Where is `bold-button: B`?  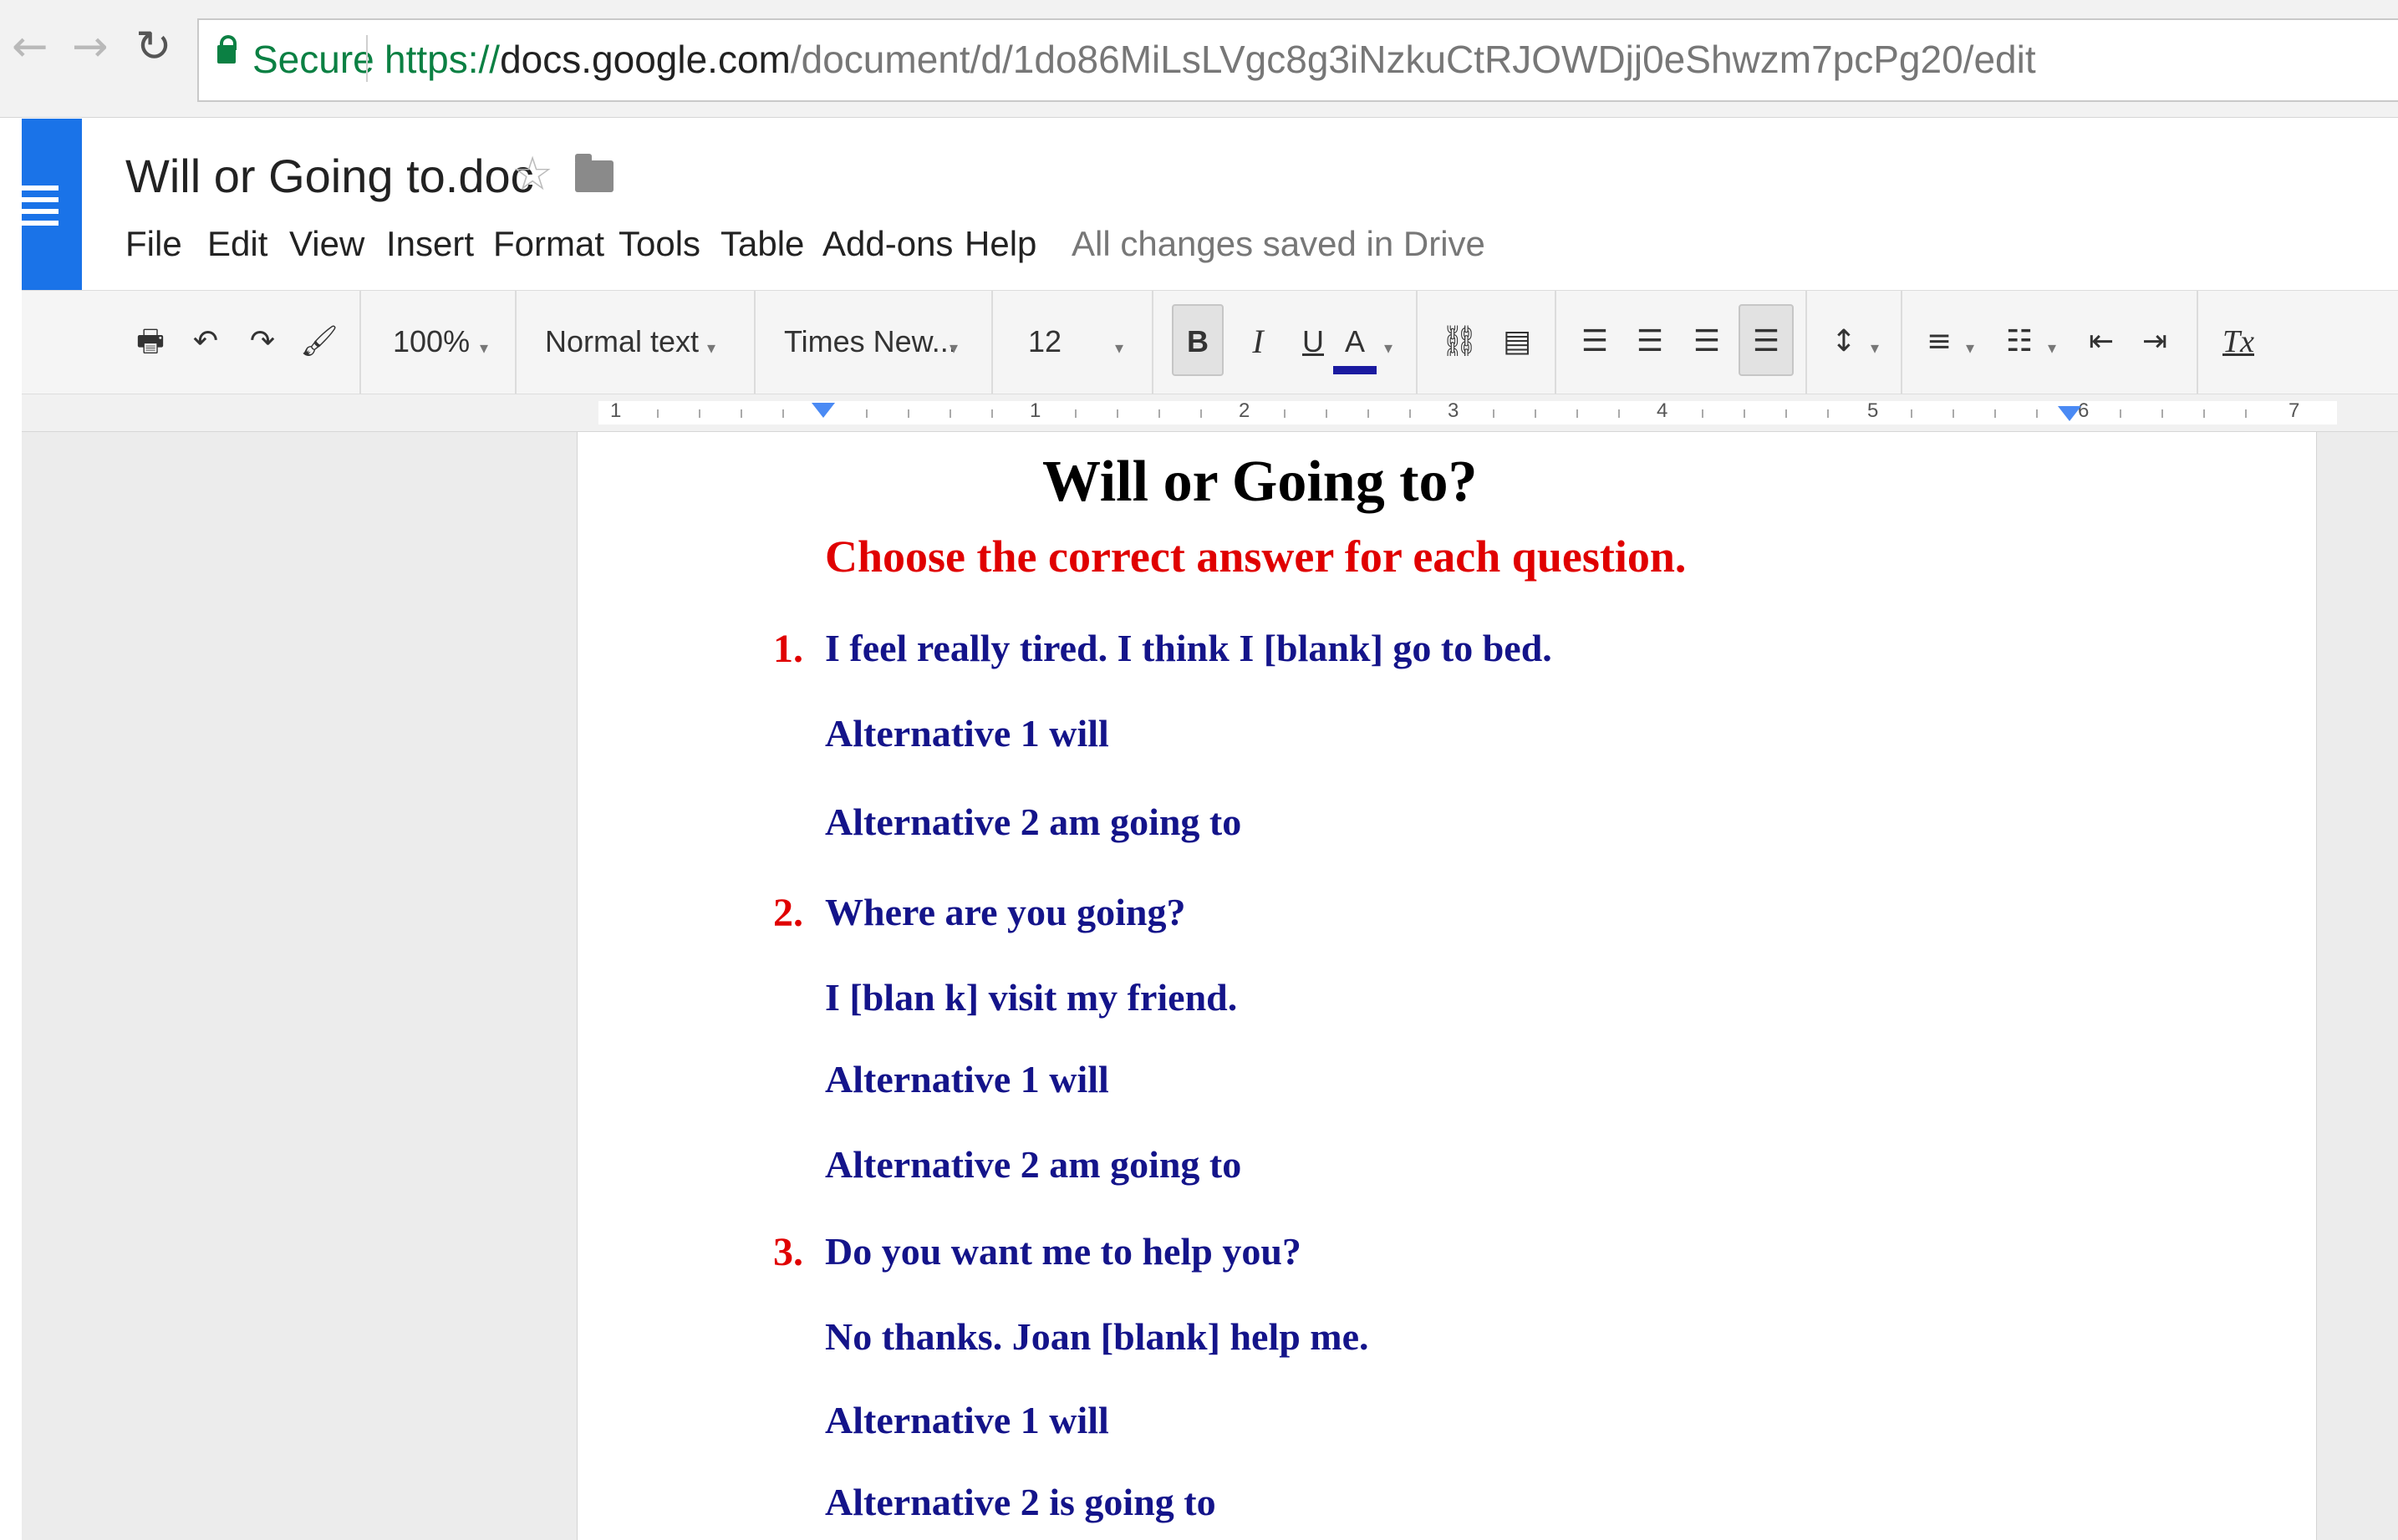 bold-button: B is located at coordinates (1198, 342).